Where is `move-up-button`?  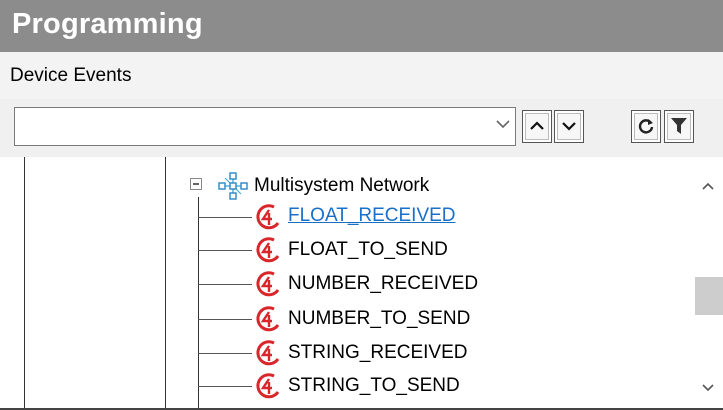
move-up-button is located at coordinates (537, 126).